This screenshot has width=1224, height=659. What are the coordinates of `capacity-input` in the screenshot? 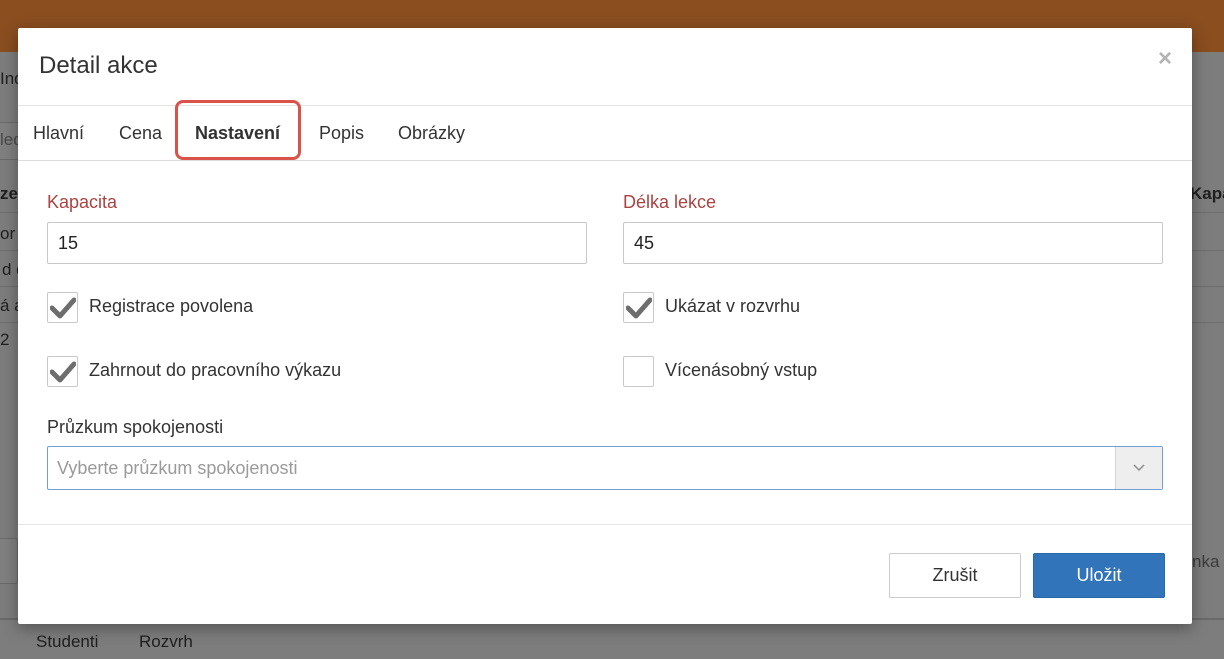 It's located at (317, 243).